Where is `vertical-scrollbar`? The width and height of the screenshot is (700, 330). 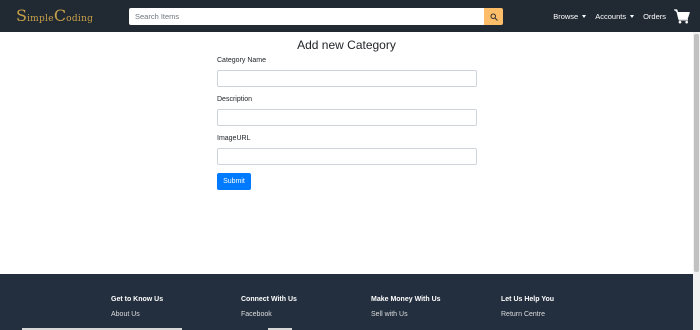 vertical-scrollbar is located at coordinates (696, 181).